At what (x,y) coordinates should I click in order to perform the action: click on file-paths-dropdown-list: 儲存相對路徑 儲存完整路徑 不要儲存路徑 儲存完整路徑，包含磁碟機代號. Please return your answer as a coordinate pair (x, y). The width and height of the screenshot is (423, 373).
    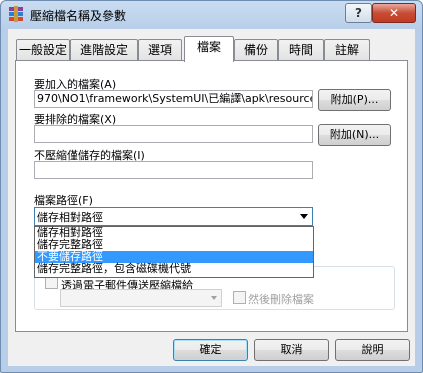
    Looking at the image, I should click on (174, 252).